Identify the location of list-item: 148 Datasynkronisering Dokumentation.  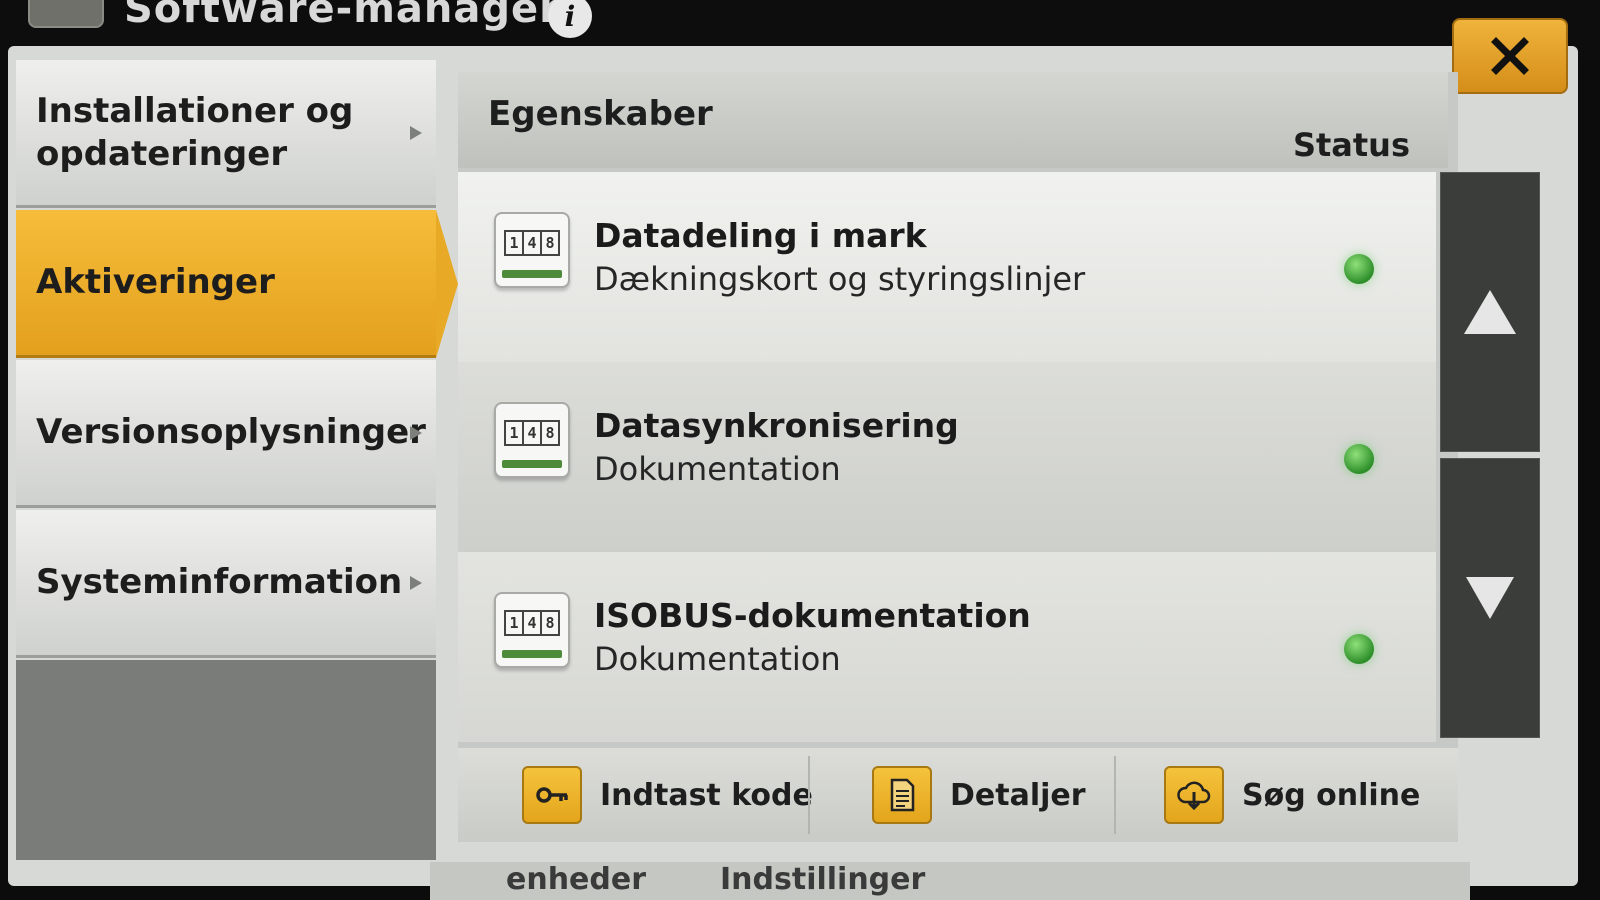
(947, 457).